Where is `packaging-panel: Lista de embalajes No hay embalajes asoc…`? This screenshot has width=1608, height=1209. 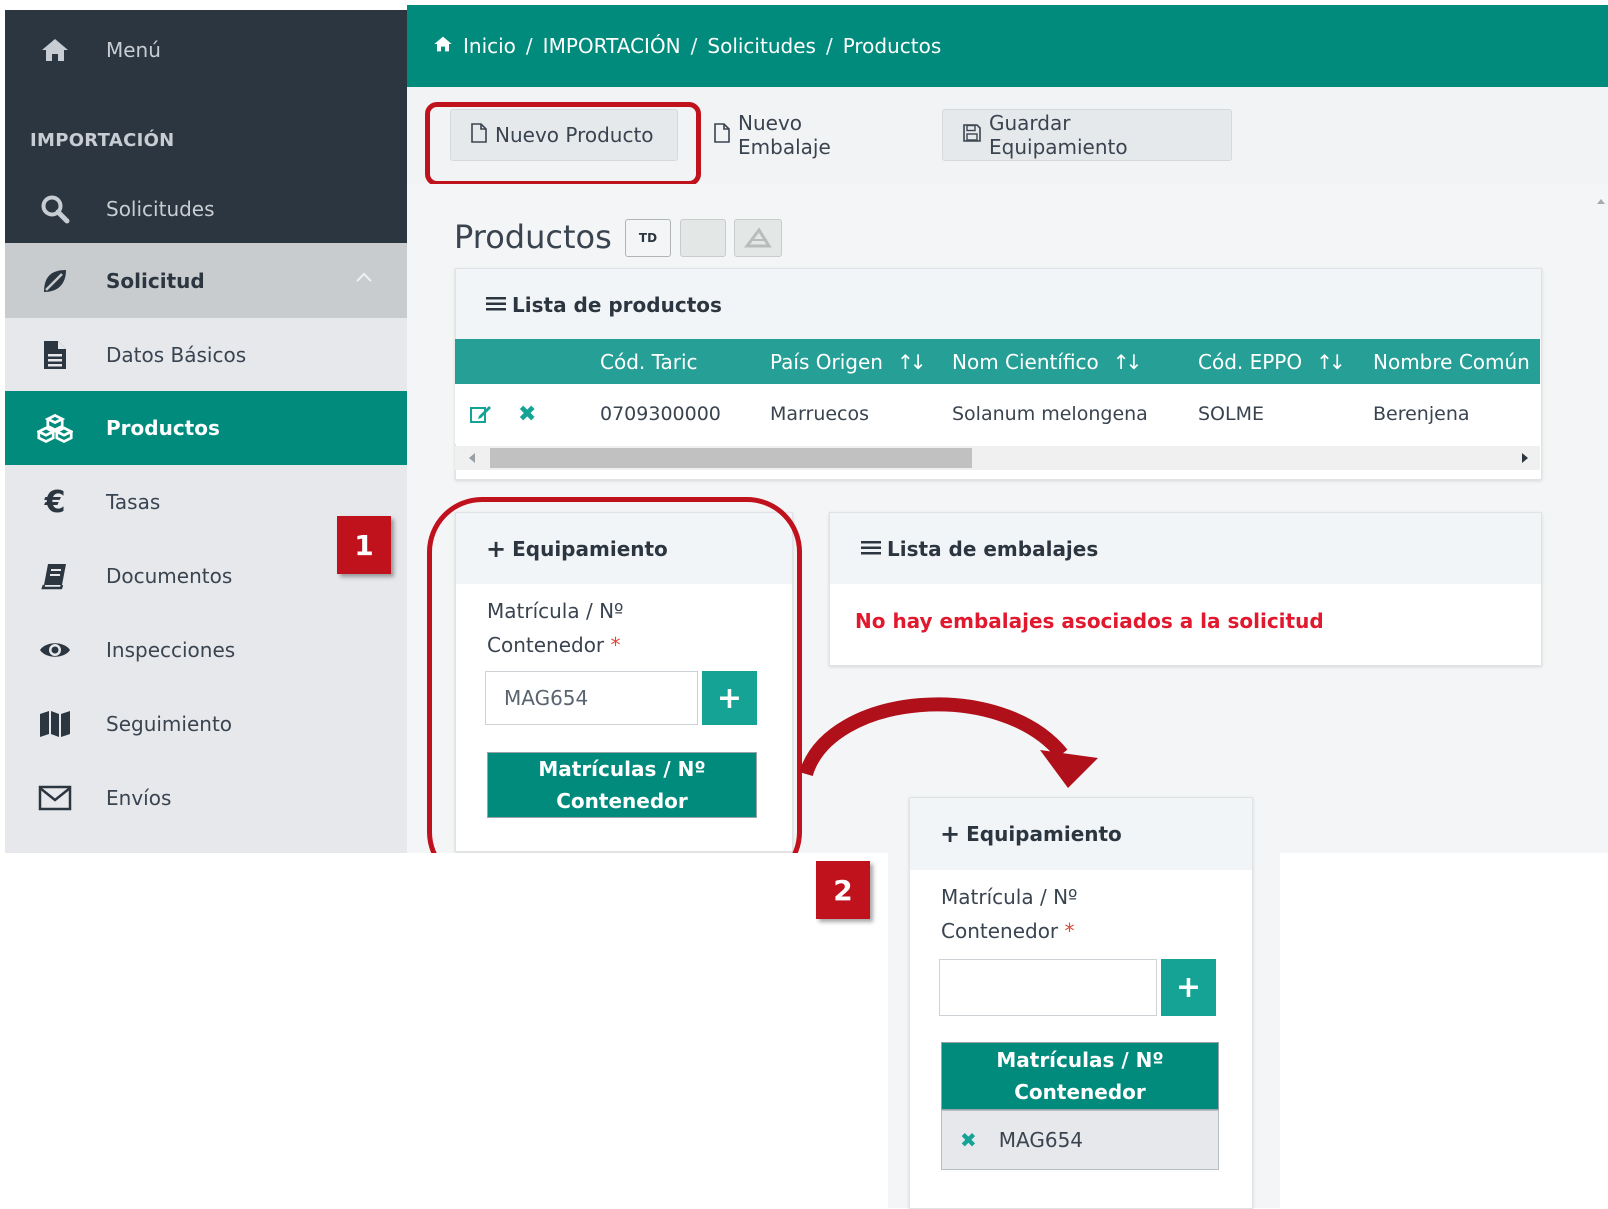
packaging-panel: Lista de embalajes No hay embalajes asoc… is located at coordinates (1185, 589).